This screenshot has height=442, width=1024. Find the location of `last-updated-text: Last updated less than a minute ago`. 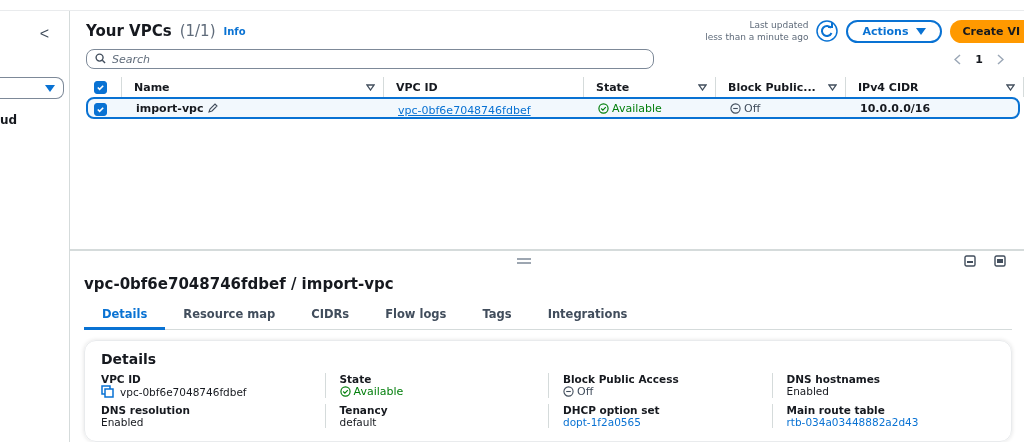

last-updated-text: Last updated less than a minute ago is located at coordinates (757, 31).